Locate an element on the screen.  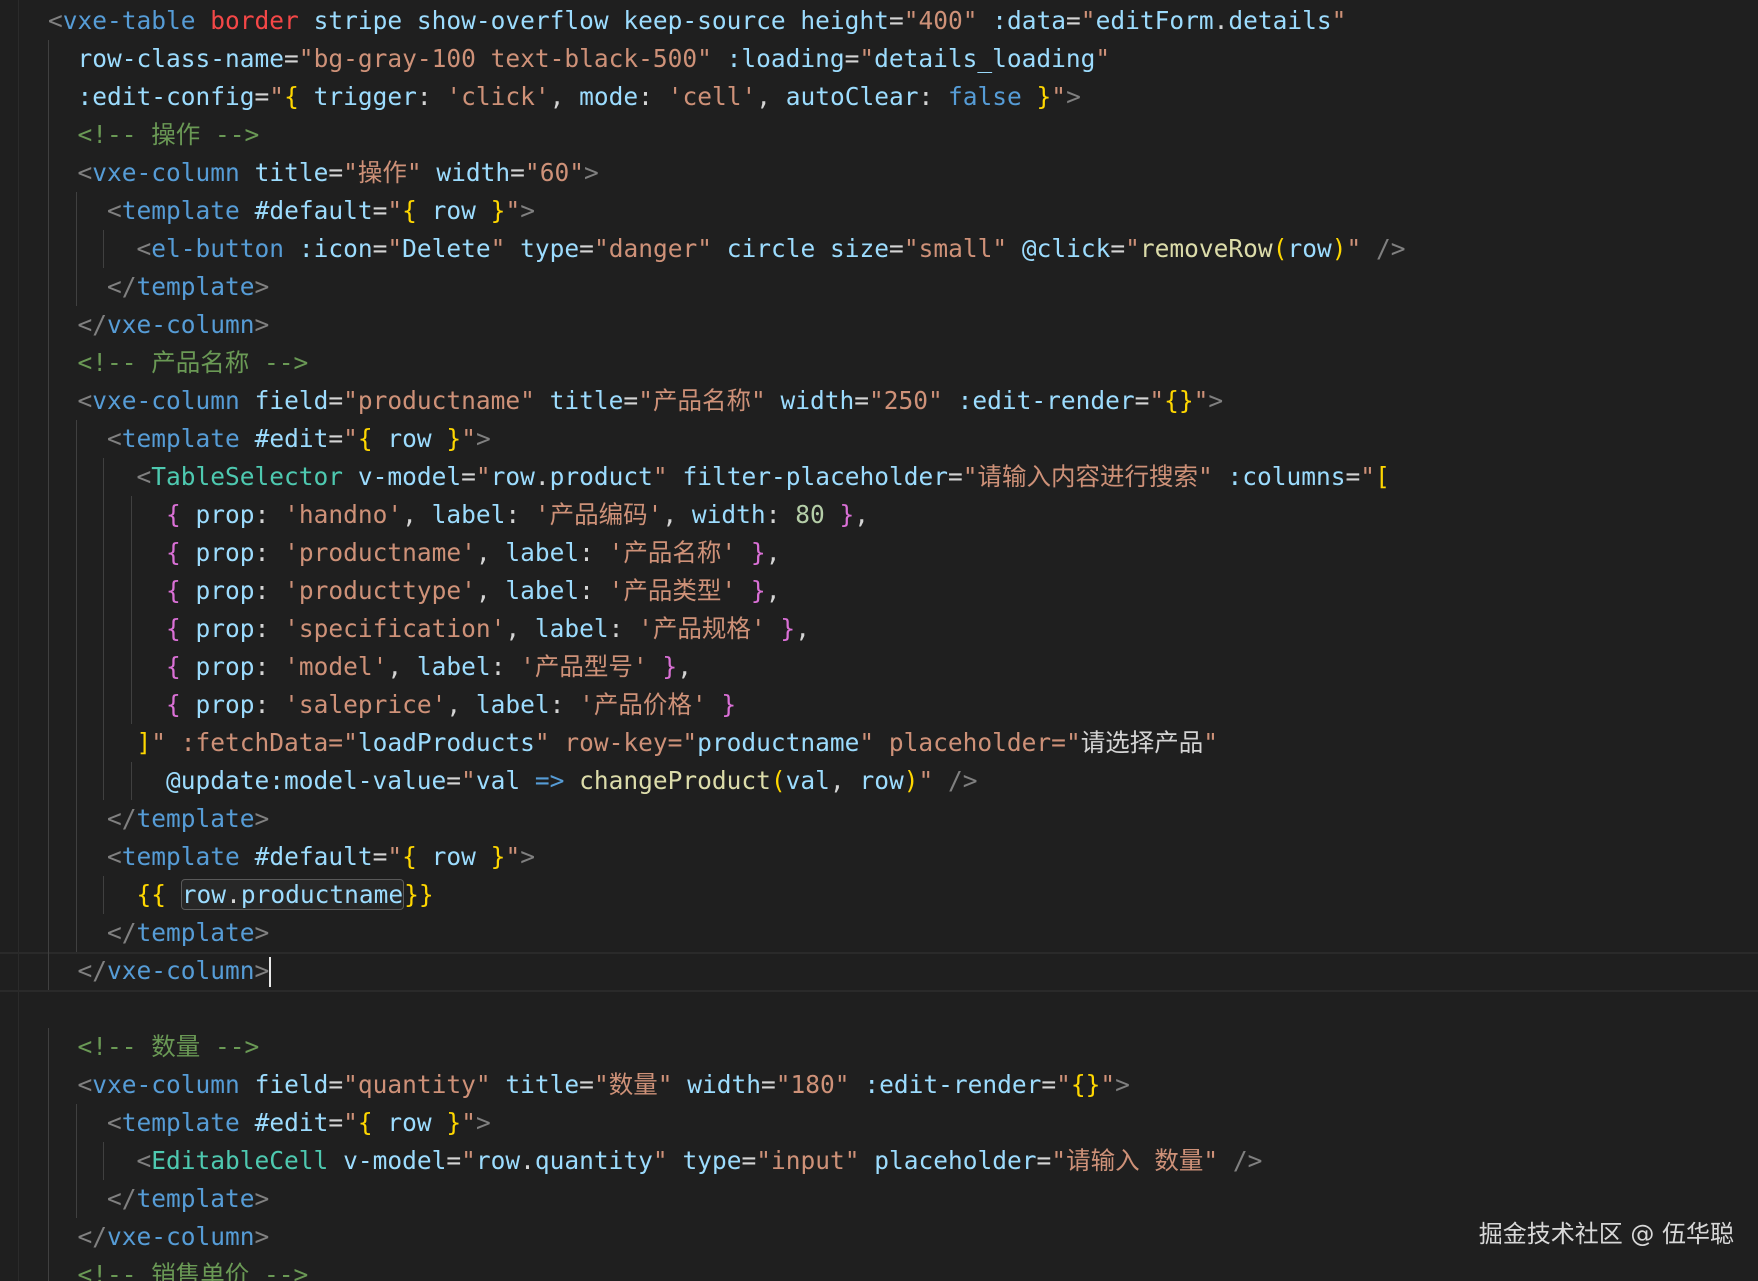
code-line: <!-- 销售单价 --> is located at coordinates (727, 1268).